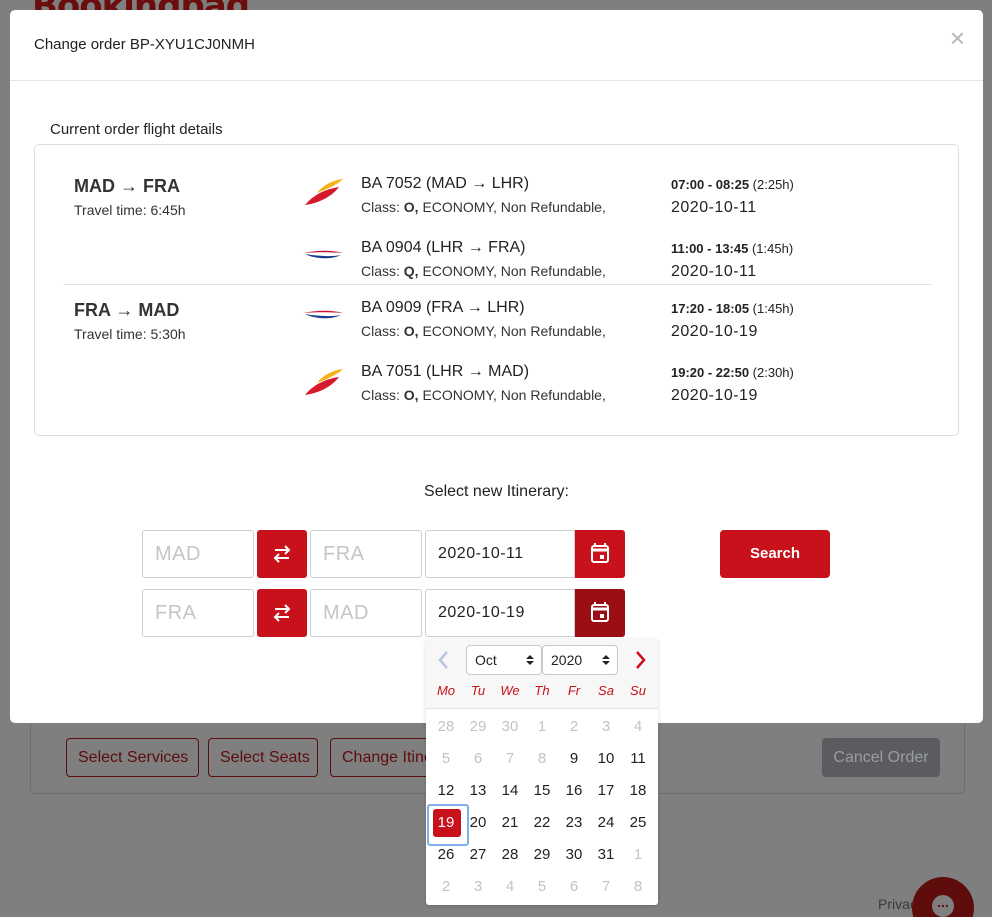 This screenshot has height=917, width=992. I want to click on calendar-day: 10, so click(606, 759).